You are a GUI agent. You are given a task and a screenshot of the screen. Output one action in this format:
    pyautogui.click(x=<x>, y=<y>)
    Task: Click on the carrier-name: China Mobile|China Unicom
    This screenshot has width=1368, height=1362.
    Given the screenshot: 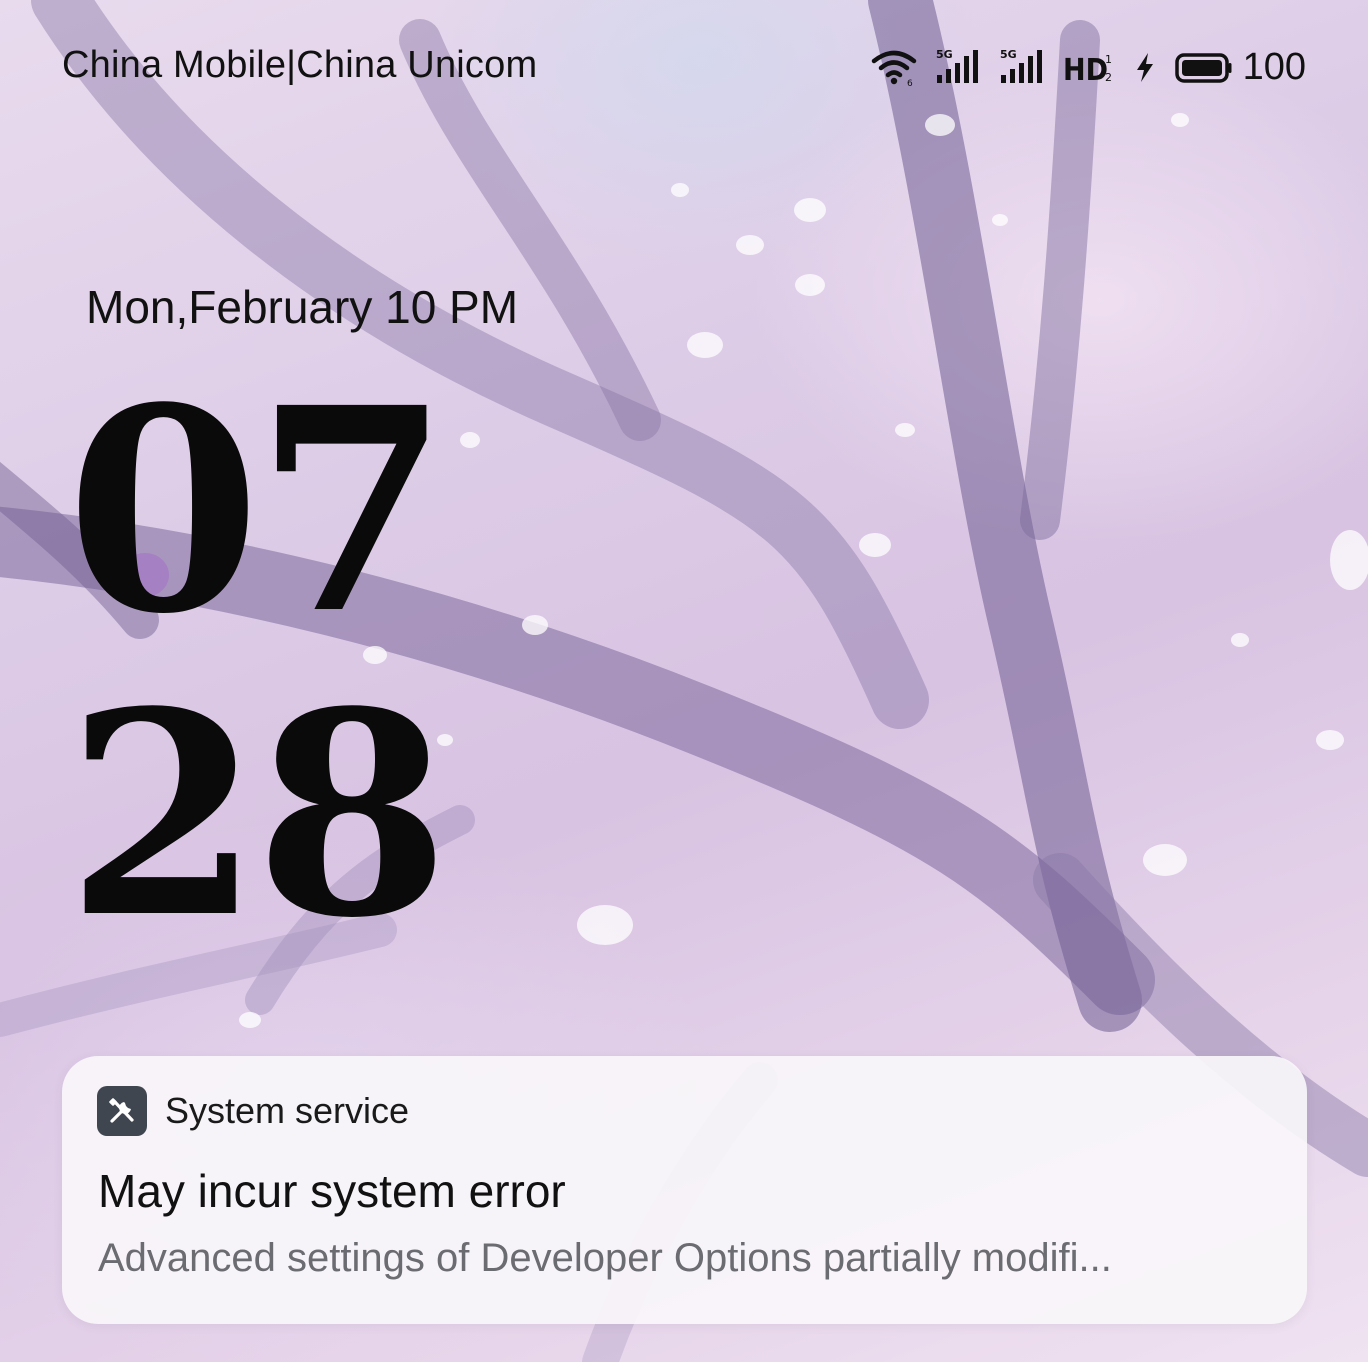 What is the action you would take?
    pyautogui.click(x=300, y=65)
    